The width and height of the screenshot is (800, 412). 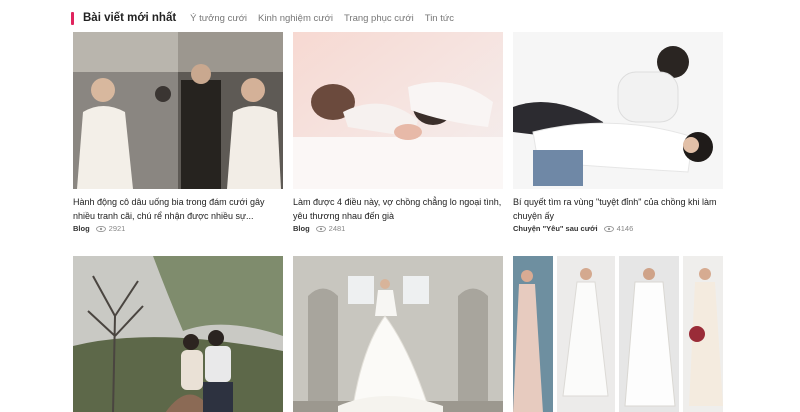 What do you see at coordinates (117, 228) in the screenshot?
I see `view-count: 2921` at bounding box center [117, 228].